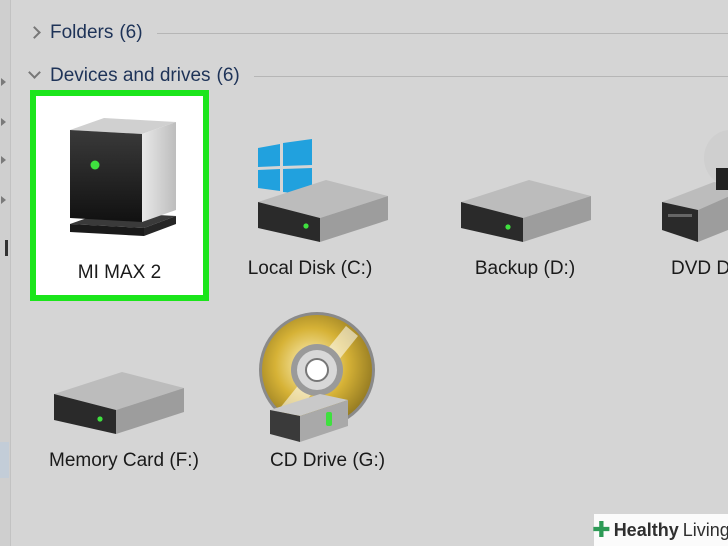  What do you see at coordinates (228, 75) in the screenshot?
I see `devices-group-count: (6)` at bounding box center [228, 75].